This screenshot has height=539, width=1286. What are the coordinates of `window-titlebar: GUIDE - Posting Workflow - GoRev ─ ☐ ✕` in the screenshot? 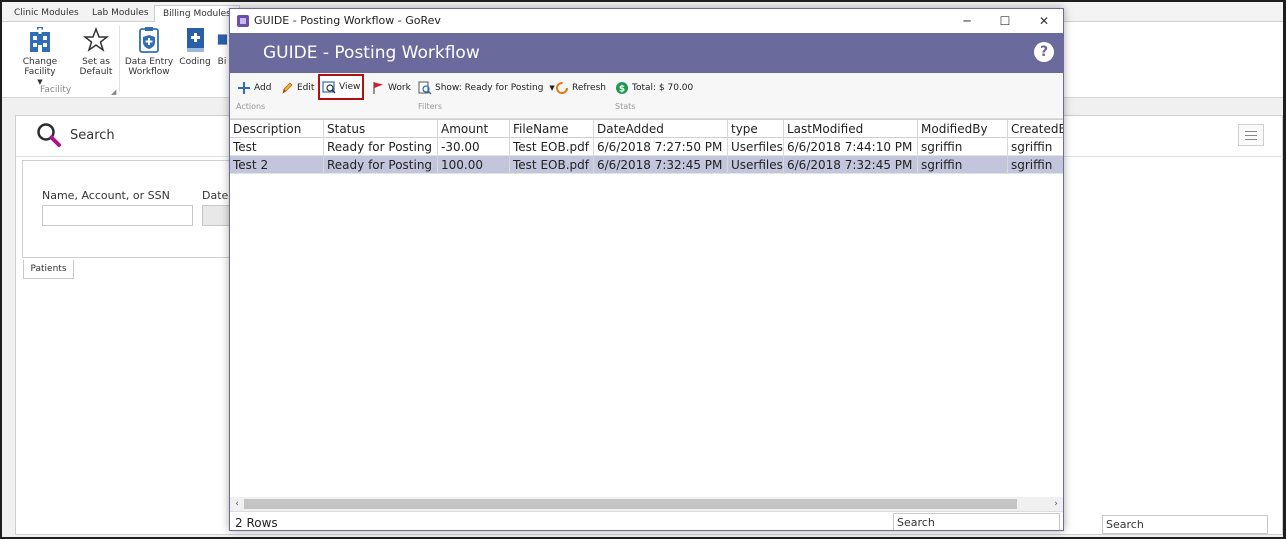 It's located at (646, 21).